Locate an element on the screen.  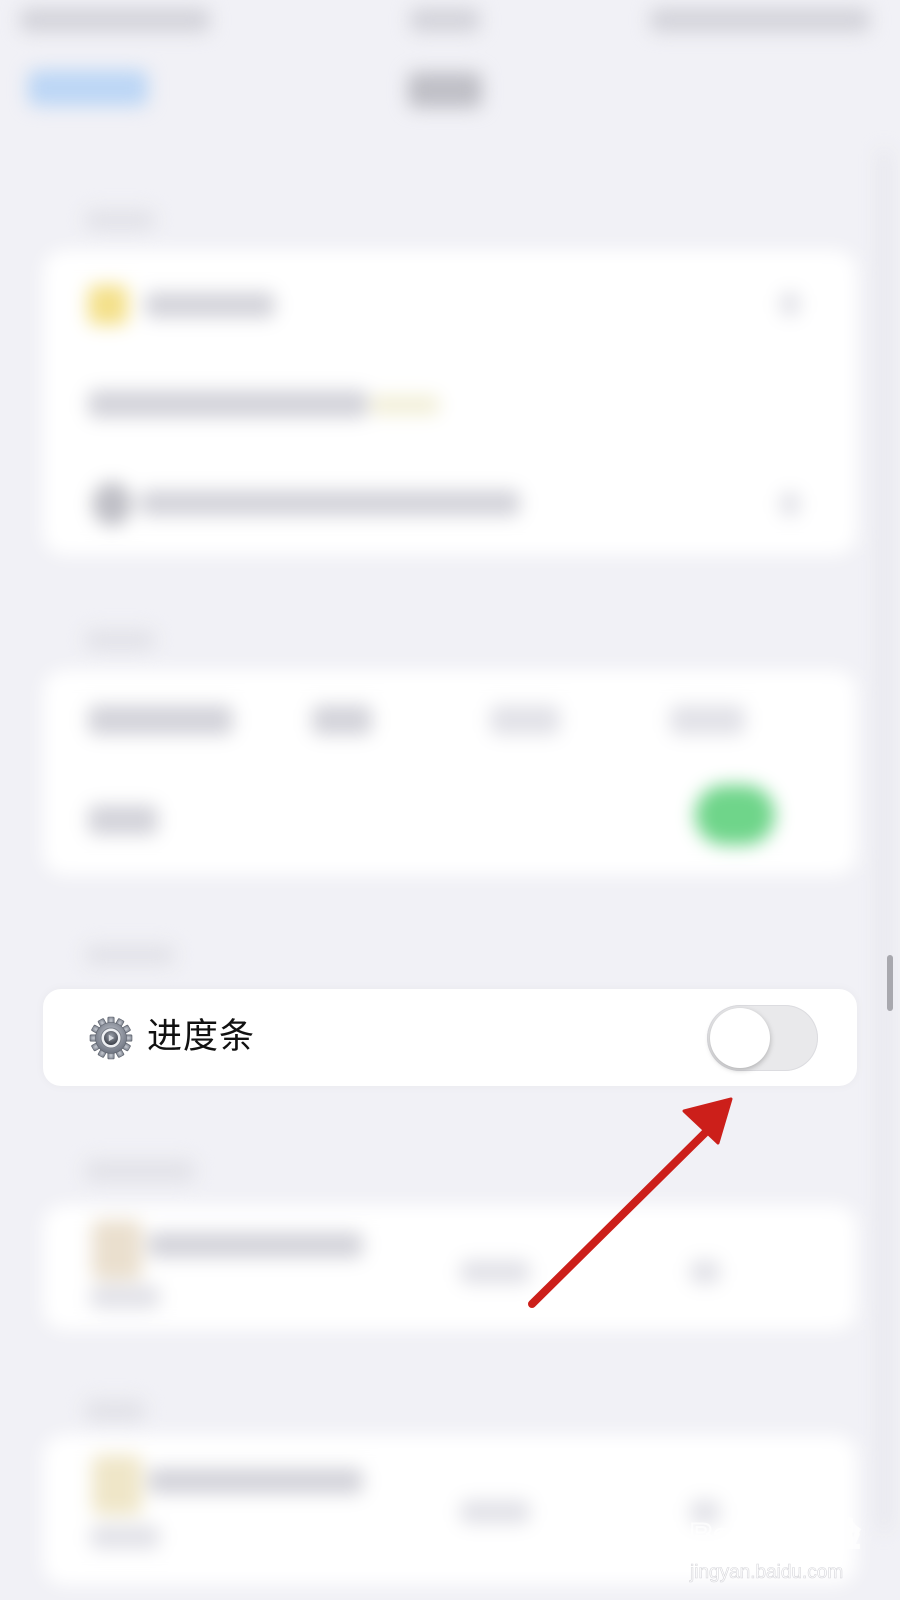
svg-text: Bai is located at coordinates (715, 1535).